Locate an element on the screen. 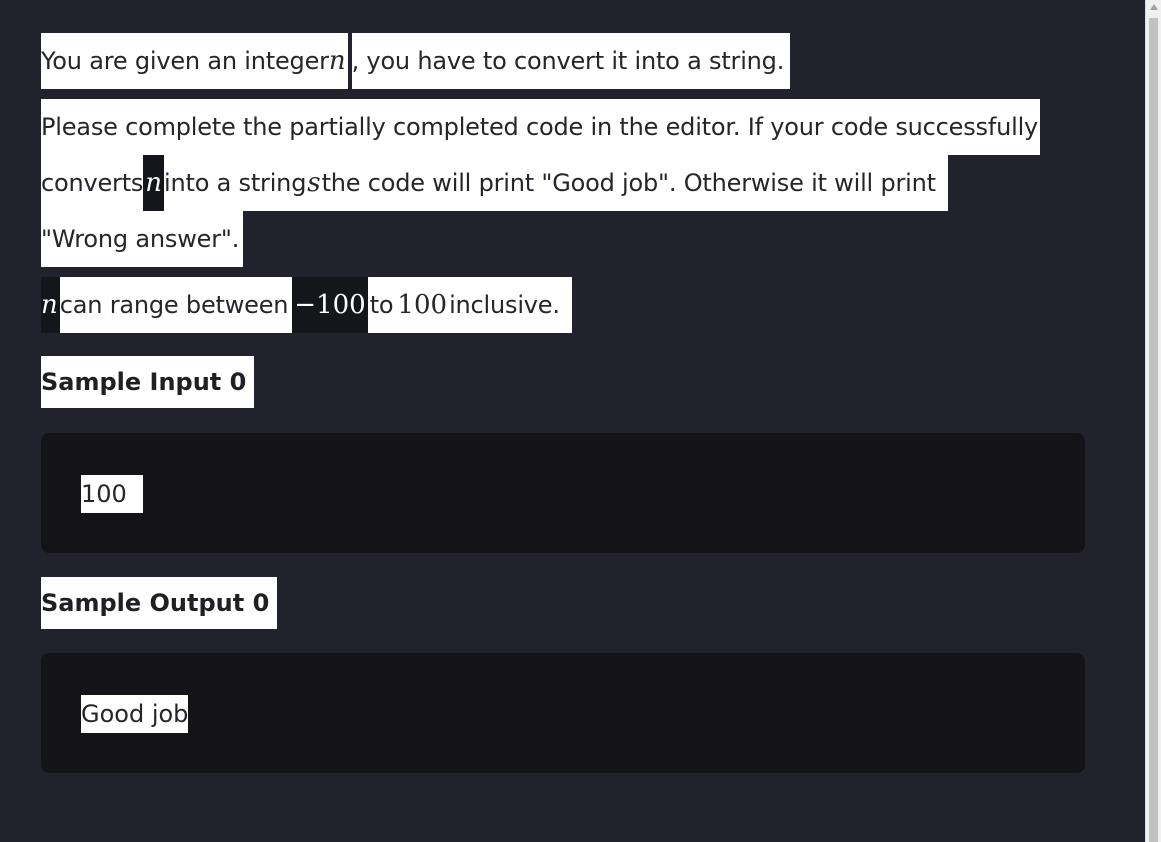  sample-input-value: 100 is located at coordinates (112, 494).